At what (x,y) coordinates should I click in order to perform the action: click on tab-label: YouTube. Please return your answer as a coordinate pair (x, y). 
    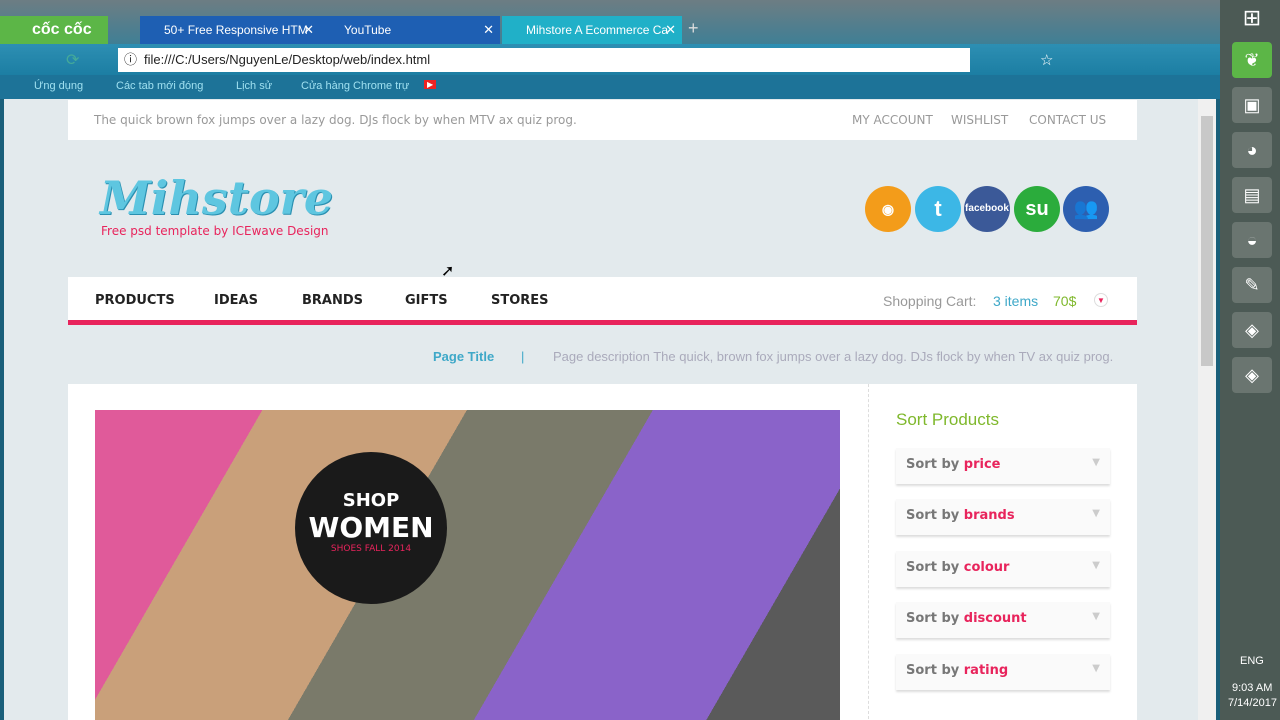
    Looking at the image, I should click on (368, 30).